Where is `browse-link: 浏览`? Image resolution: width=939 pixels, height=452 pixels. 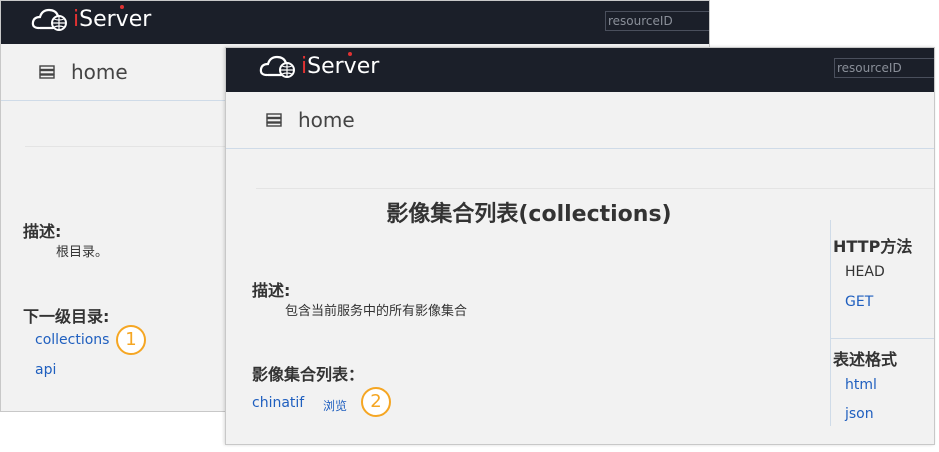 browse-link: 浏览 is located at coordinates (335, 405).